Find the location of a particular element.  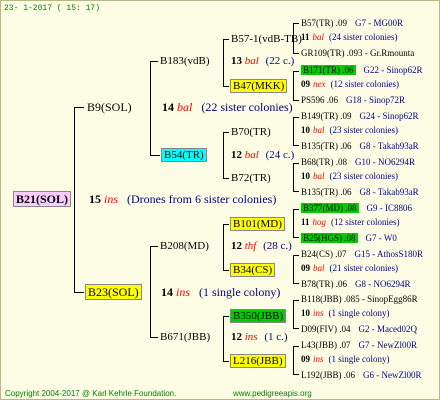

rb1a is located at coordinates (296, 23).